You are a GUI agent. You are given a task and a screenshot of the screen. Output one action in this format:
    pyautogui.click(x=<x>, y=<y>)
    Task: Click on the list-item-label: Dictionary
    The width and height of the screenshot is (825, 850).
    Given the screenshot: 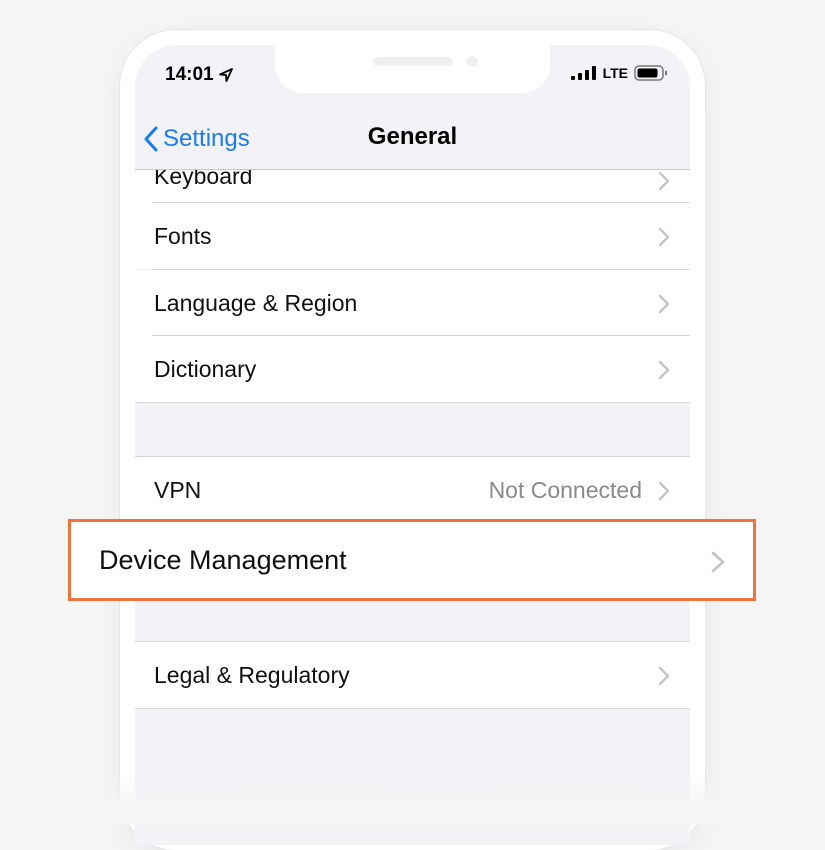 What is the action you would take?
    pyautogui.click(x=205, y=368)
    